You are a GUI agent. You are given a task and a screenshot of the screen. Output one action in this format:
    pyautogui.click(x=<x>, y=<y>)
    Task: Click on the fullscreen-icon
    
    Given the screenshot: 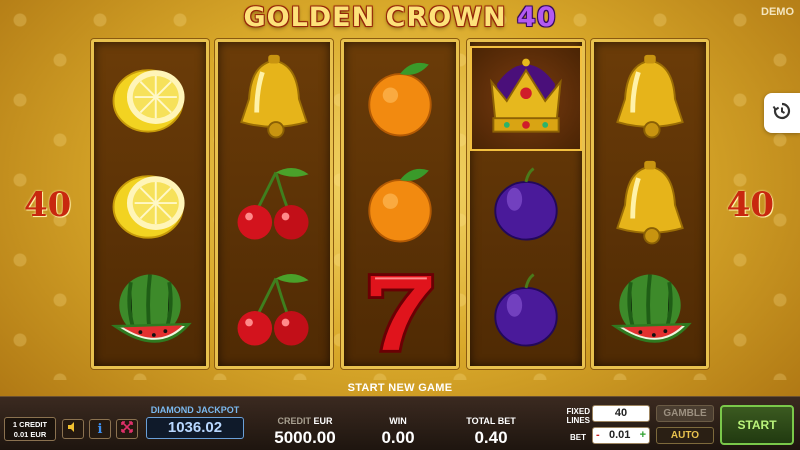 What is the action you would take?
    pyautogui.click(x=127, y=429)
    